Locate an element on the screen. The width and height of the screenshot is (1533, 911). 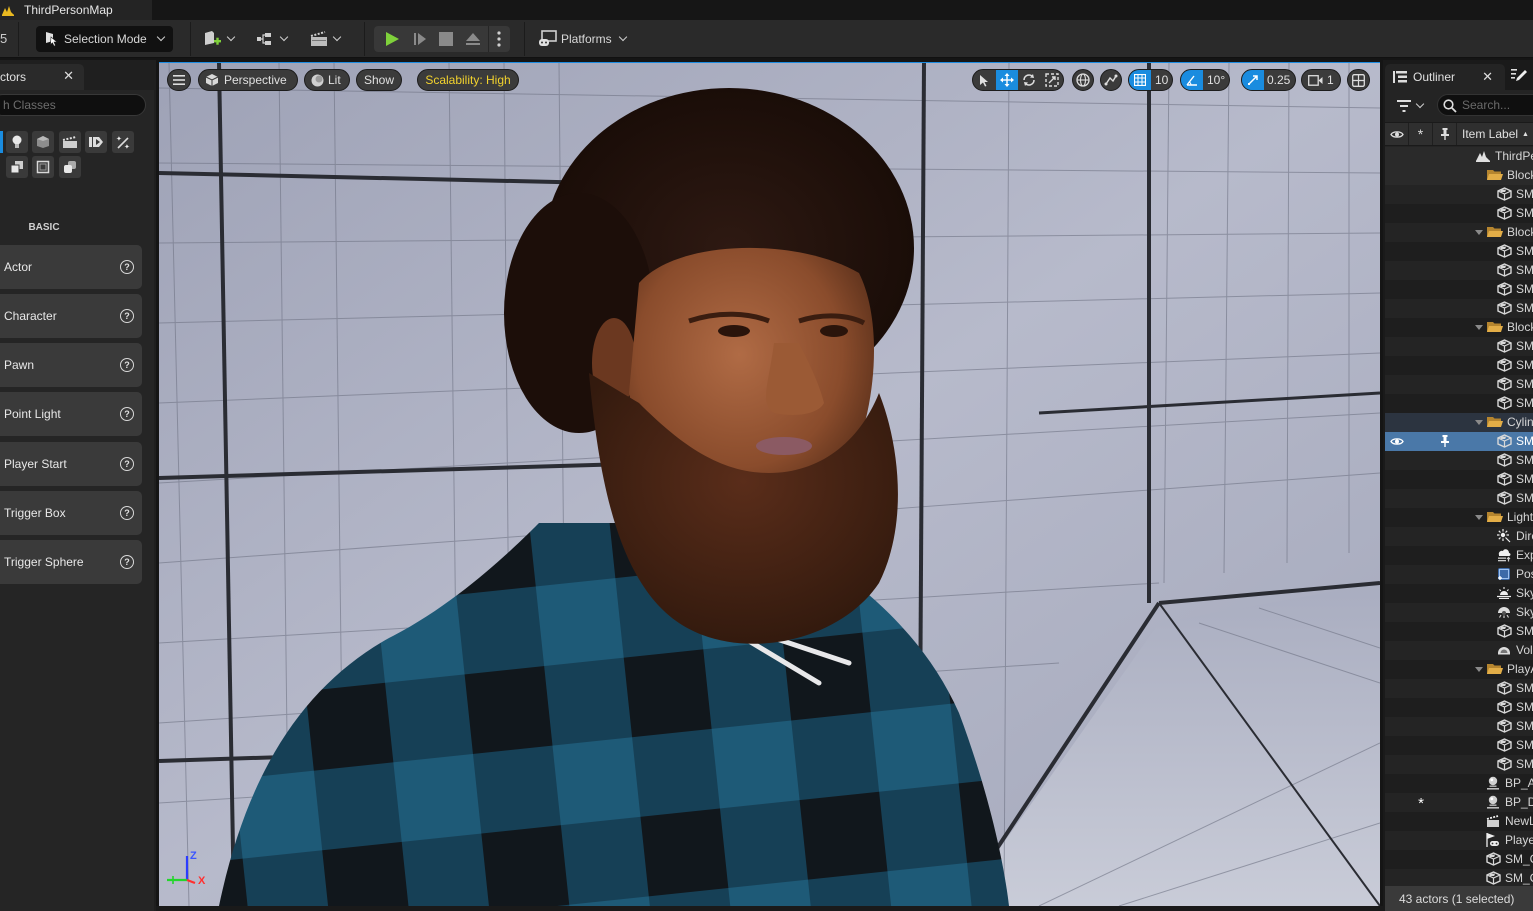
outliner-folder-row: Lighting is located at coordinates (1459, 517).